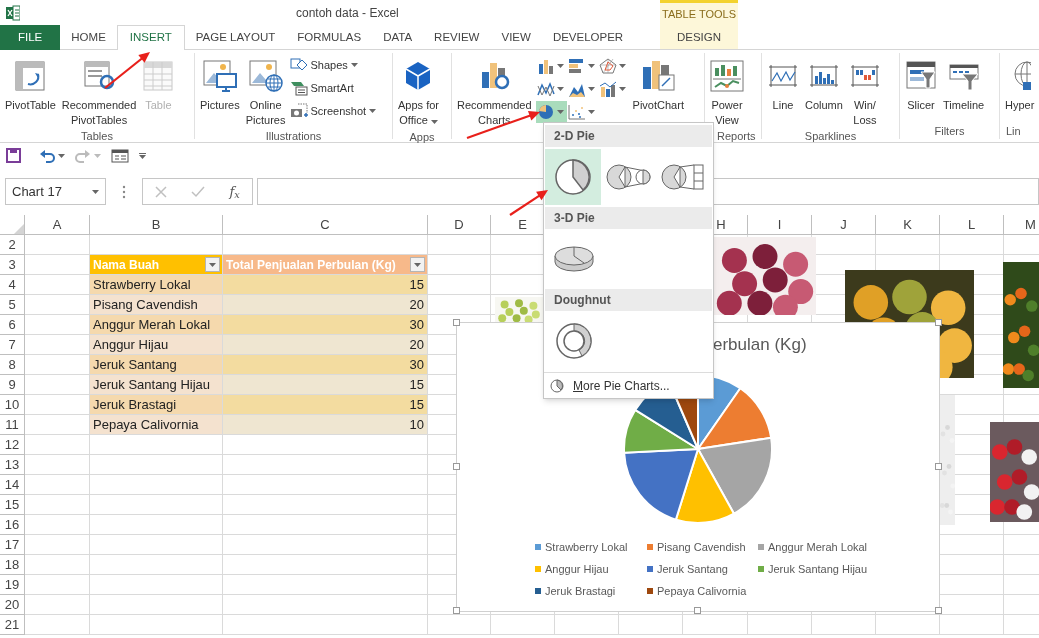 This screenshot has height=638, width=1039. What do you see at coordinates (588, 37) in the screenshot?
I see `ribbon-tab: DEVELOPER` at bounding box center [588, 37].